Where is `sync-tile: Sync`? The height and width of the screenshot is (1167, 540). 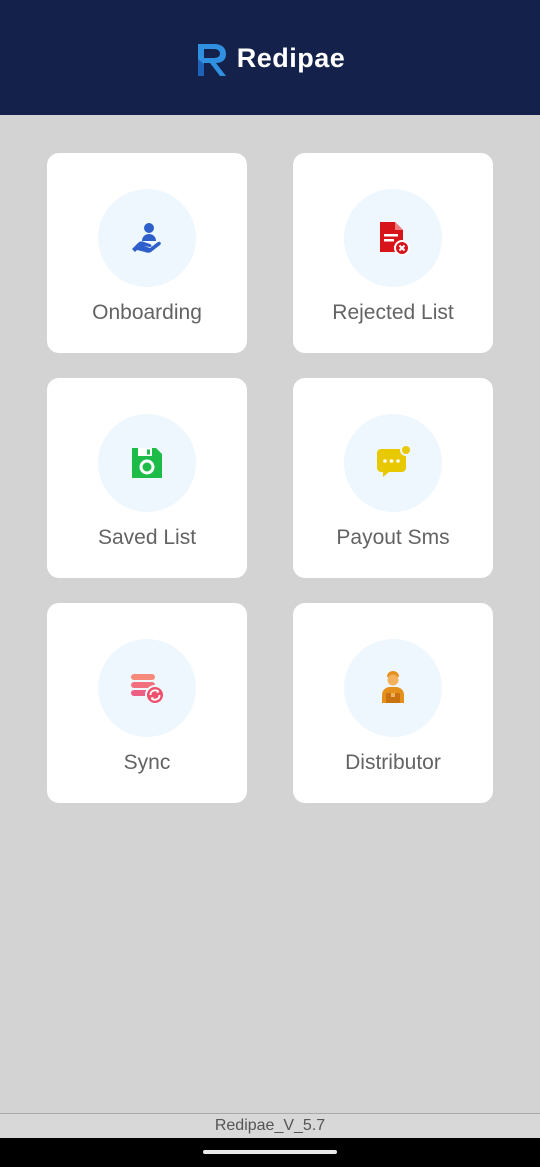
sync-tile: Sync is located at coordinates (147, 703).